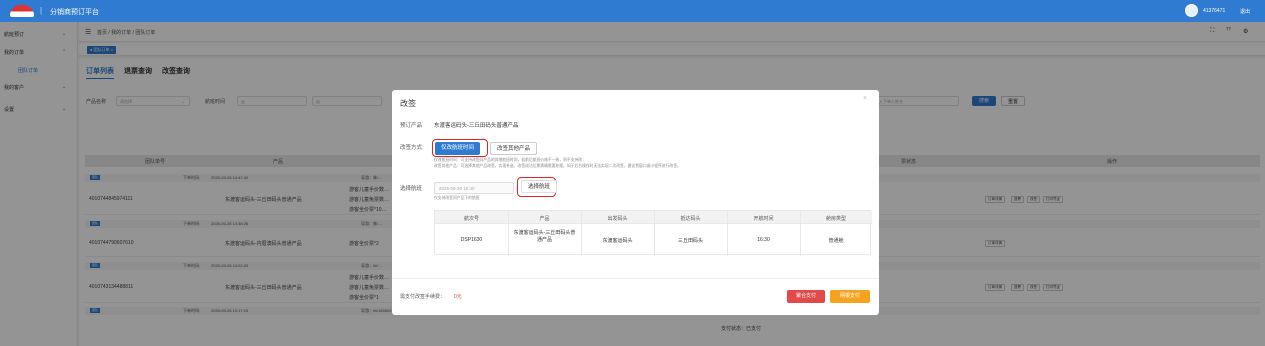 This screenshot has height=346, width=1265. I want to click on divider, so click(635, 278).